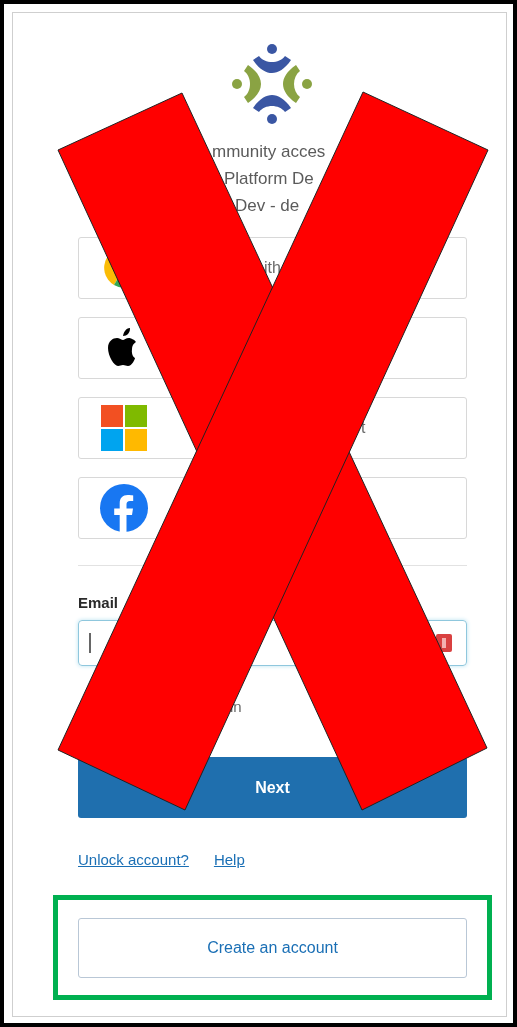  What do you see at coordinates (272, 947) in the screenshot?
I see `create-account-button: Create an account` at bounding box center [272, 947].